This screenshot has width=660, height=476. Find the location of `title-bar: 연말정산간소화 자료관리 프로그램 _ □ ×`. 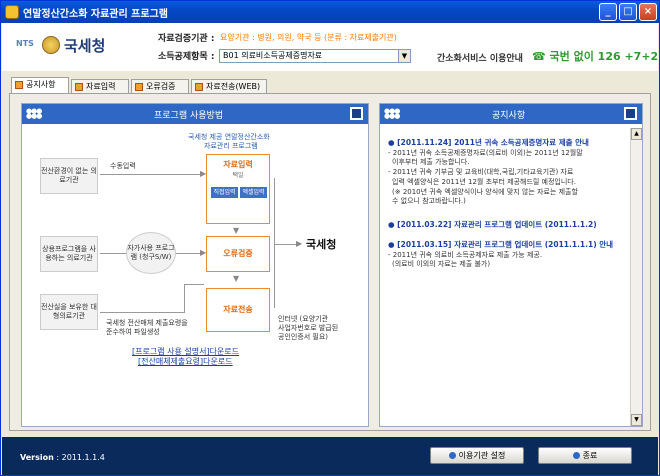

title-bar: 연말정산간소화 자료관리 프로그램 _ □ × is located at coordinates (330, 12).